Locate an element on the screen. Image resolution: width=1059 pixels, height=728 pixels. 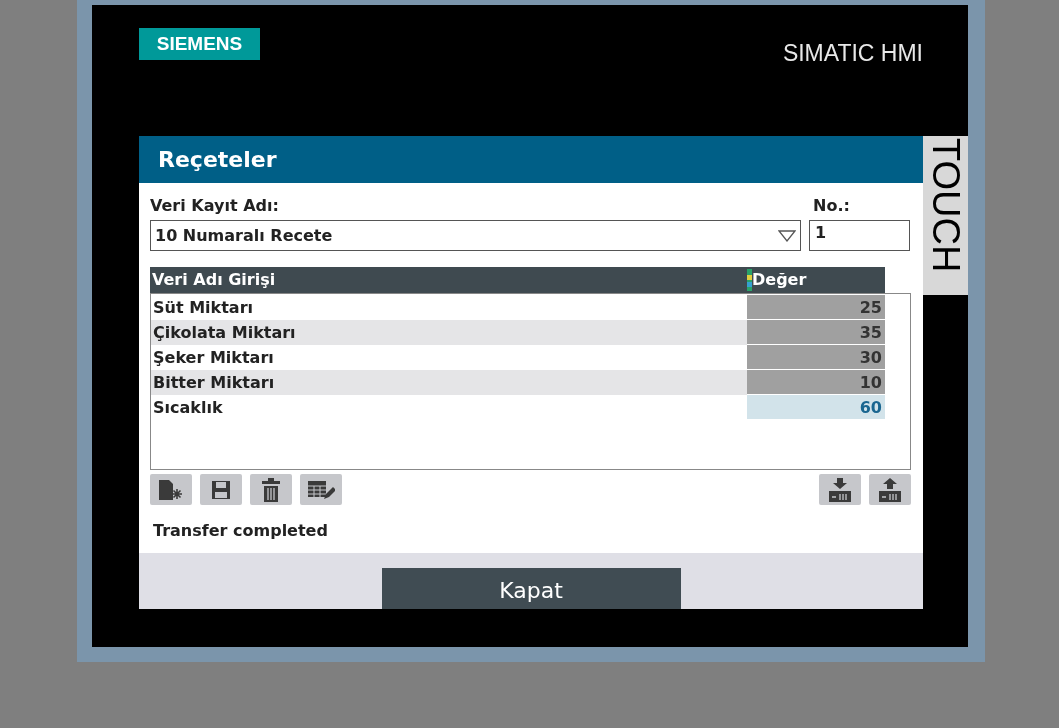
number-label: No.: is located at coordinates (831, 206).